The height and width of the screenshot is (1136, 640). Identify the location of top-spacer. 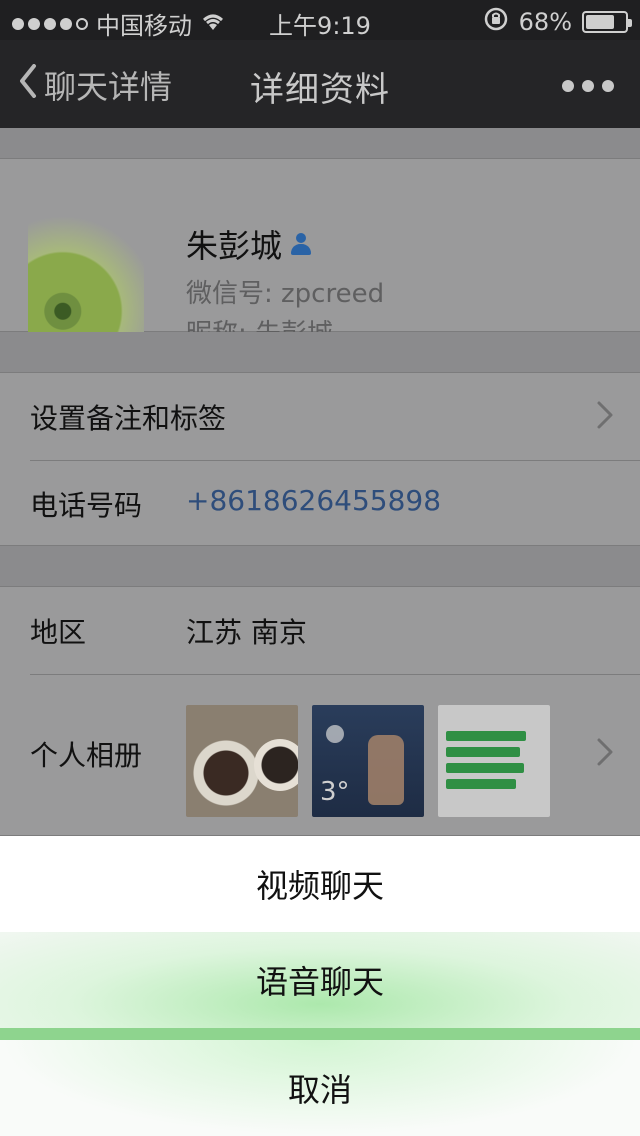
(320, 143).